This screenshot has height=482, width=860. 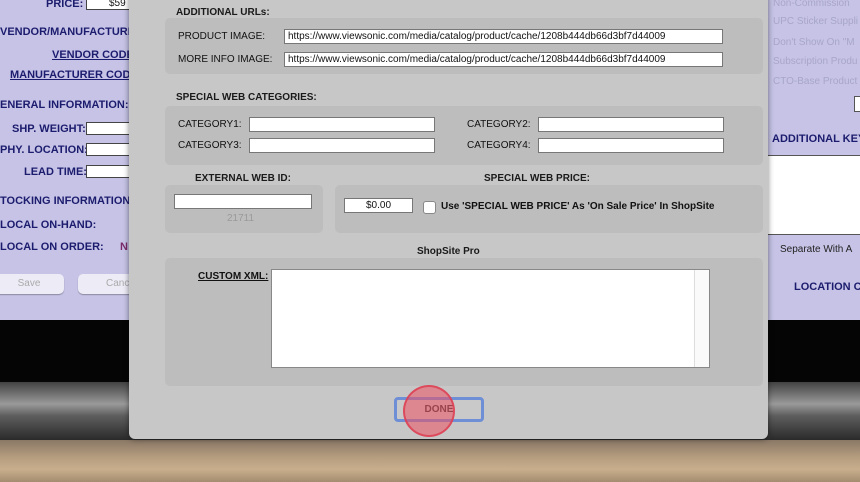 What do you see at coordinates (499, 145) in the screenshot?
I see `category4-label: CATEGORY4:` at bounding box center [499, 145].